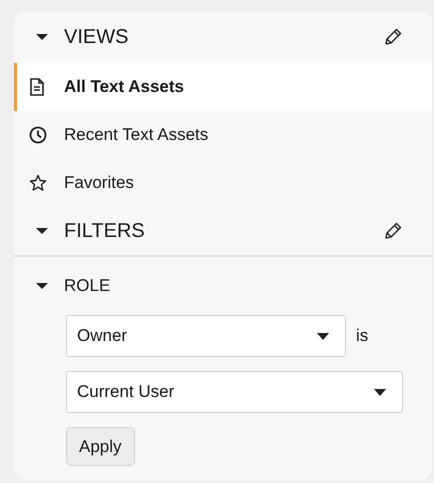  I want to click on star-icon, so click(38, 183).